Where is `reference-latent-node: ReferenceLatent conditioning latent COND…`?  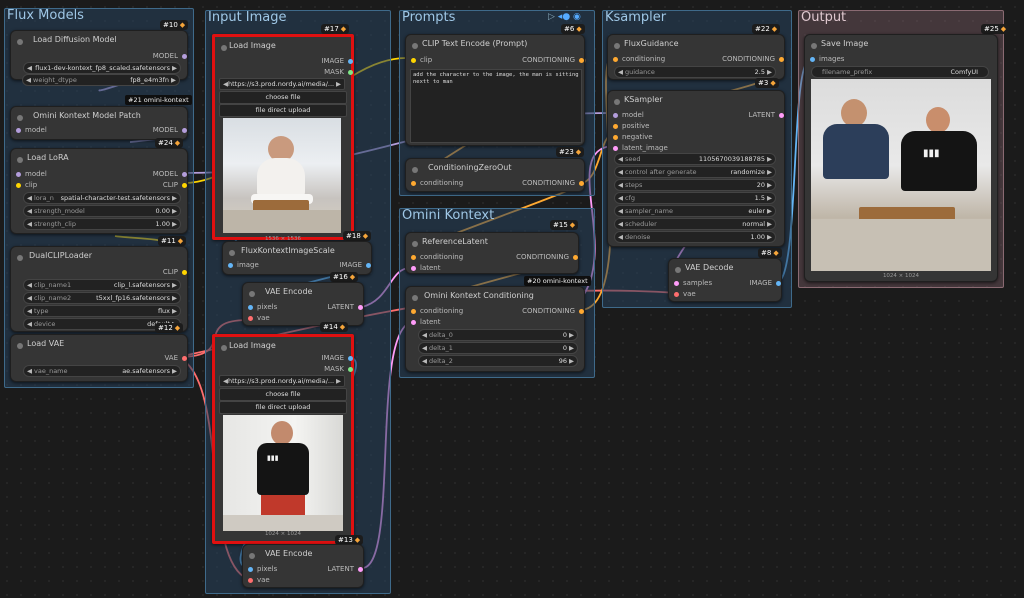
reference-latent-node: ReferenceLatent conditioning latent COND… is located at coordinates (492, 253).